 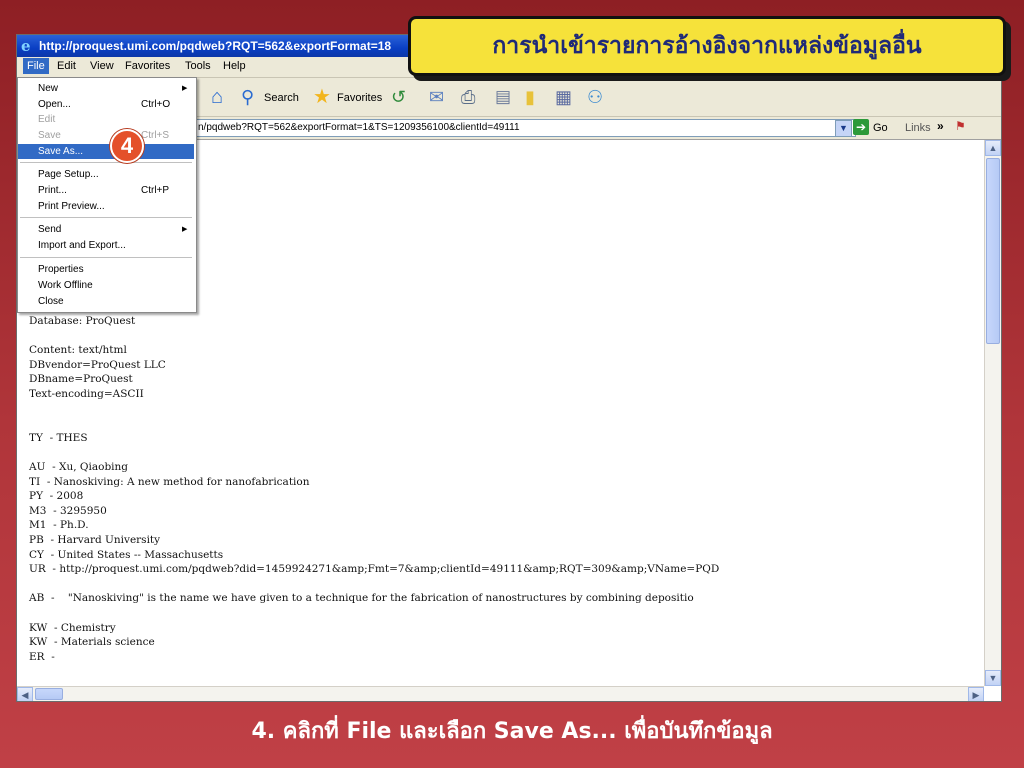 I want to click on home-icon: ⌂, so click(x=217, y=97).